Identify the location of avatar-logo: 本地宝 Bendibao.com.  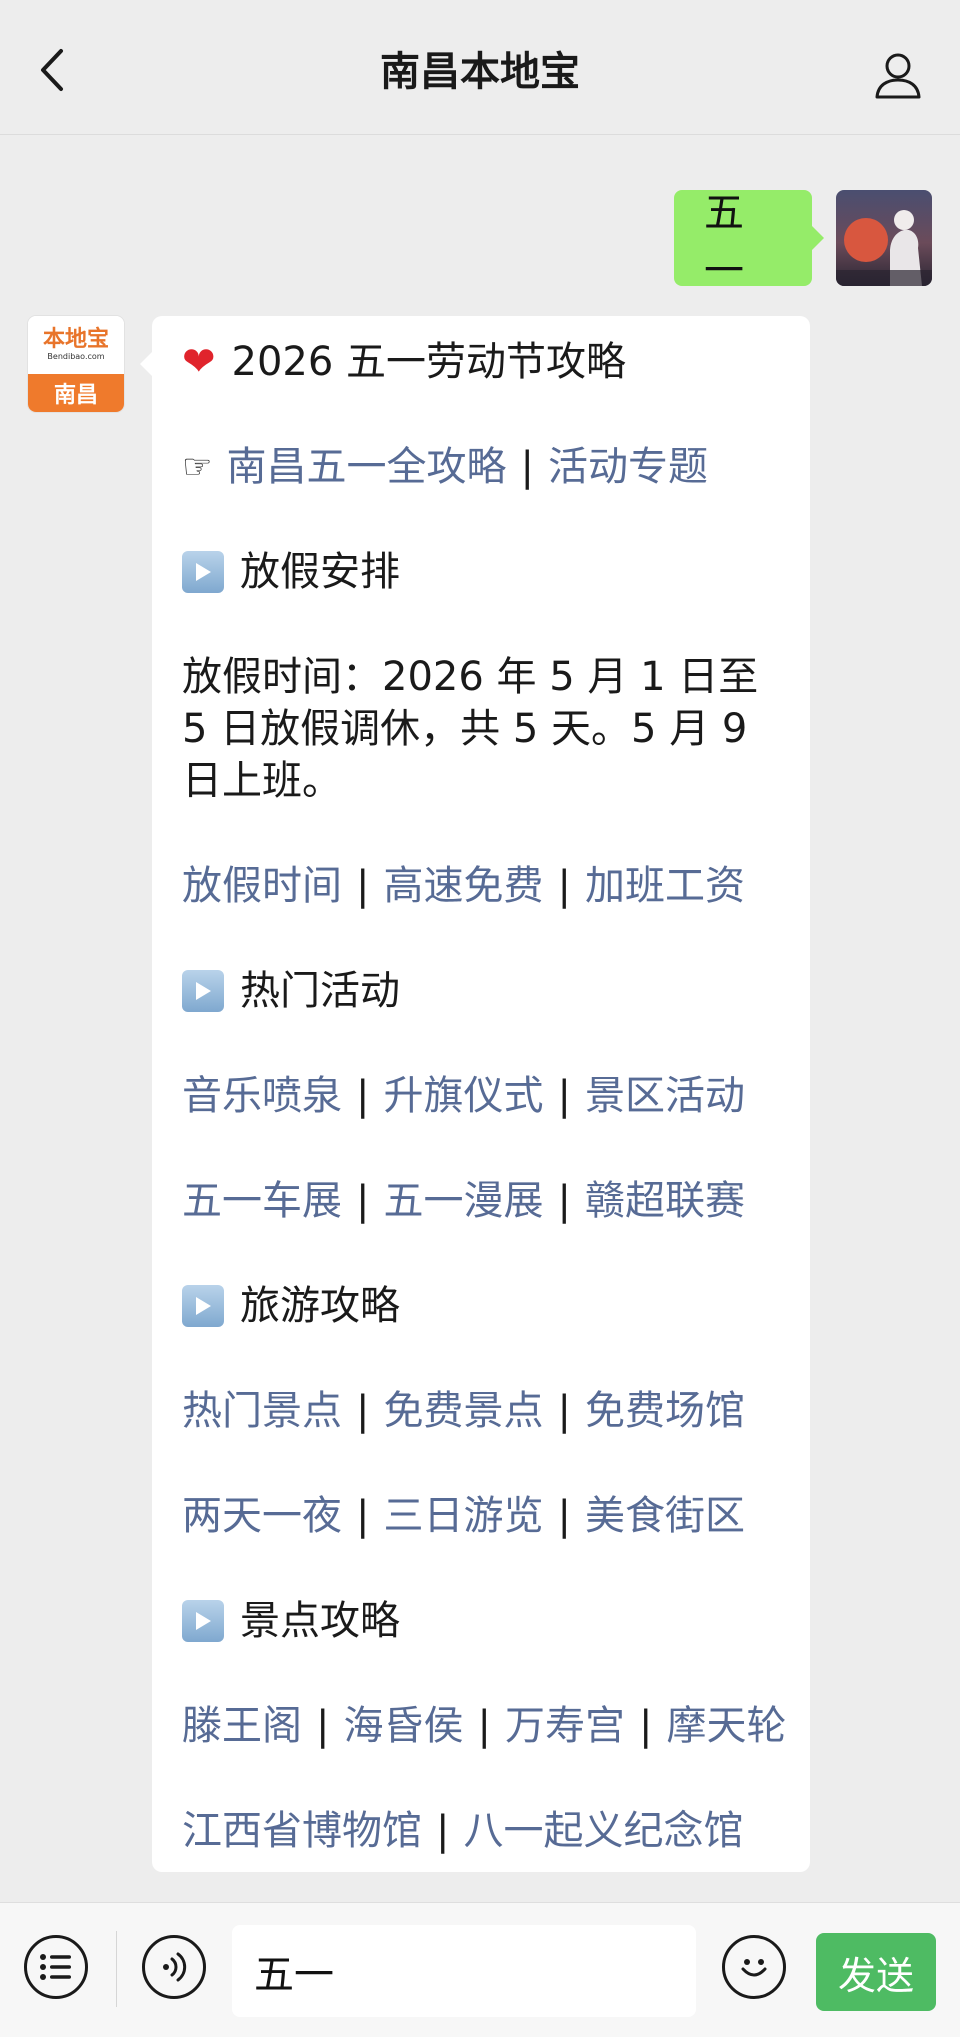
(76, 345).